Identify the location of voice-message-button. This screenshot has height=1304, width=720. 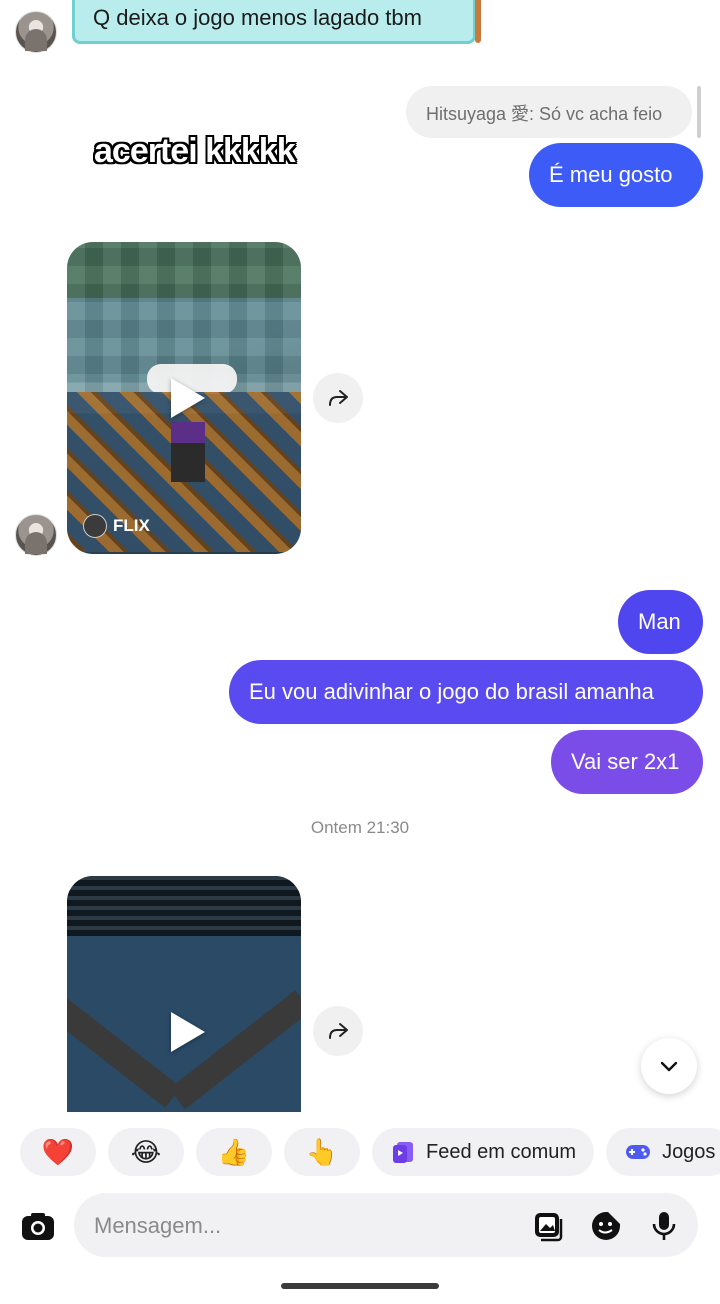
(664, 1226).